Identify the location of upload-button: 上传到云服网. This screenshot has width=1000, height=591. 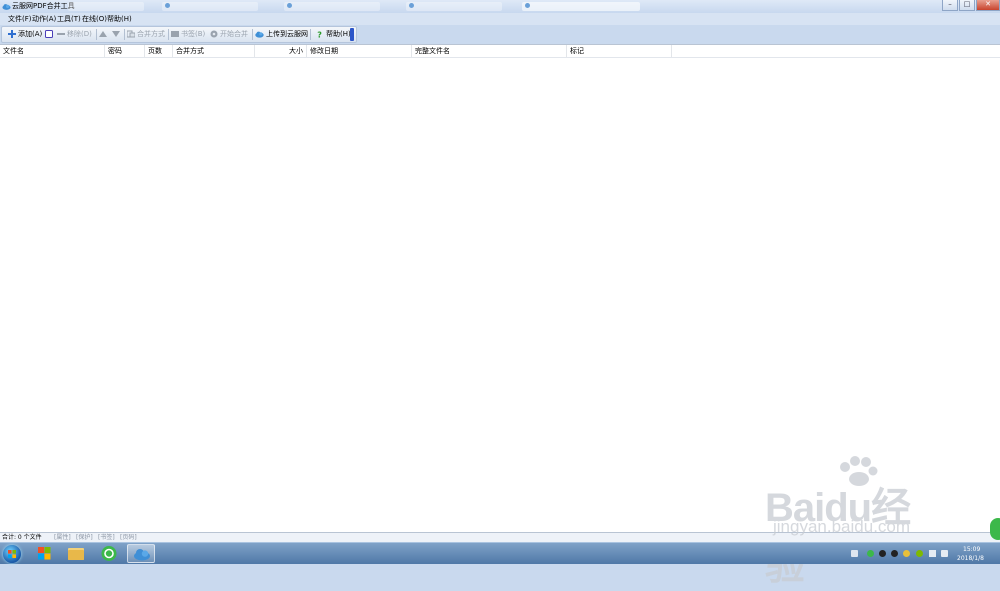
(281, 34).